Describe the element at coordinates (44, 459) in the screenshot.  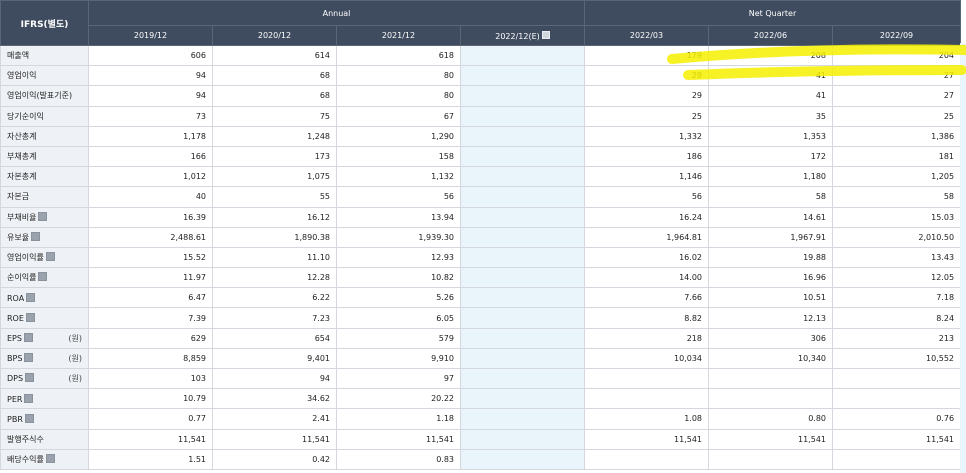
I see `row-label: 배당수익률` at that location.